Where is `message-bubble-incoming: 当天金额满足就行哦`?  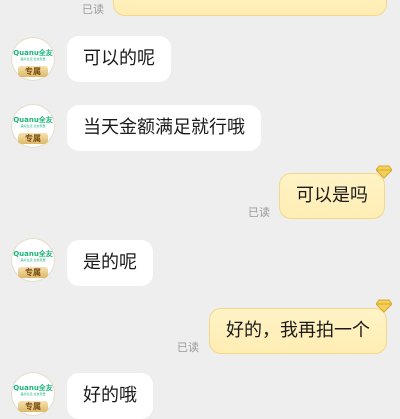
message-bubble-incoming: 当天金额满足就行哦 is located at coordinates (164, 128).